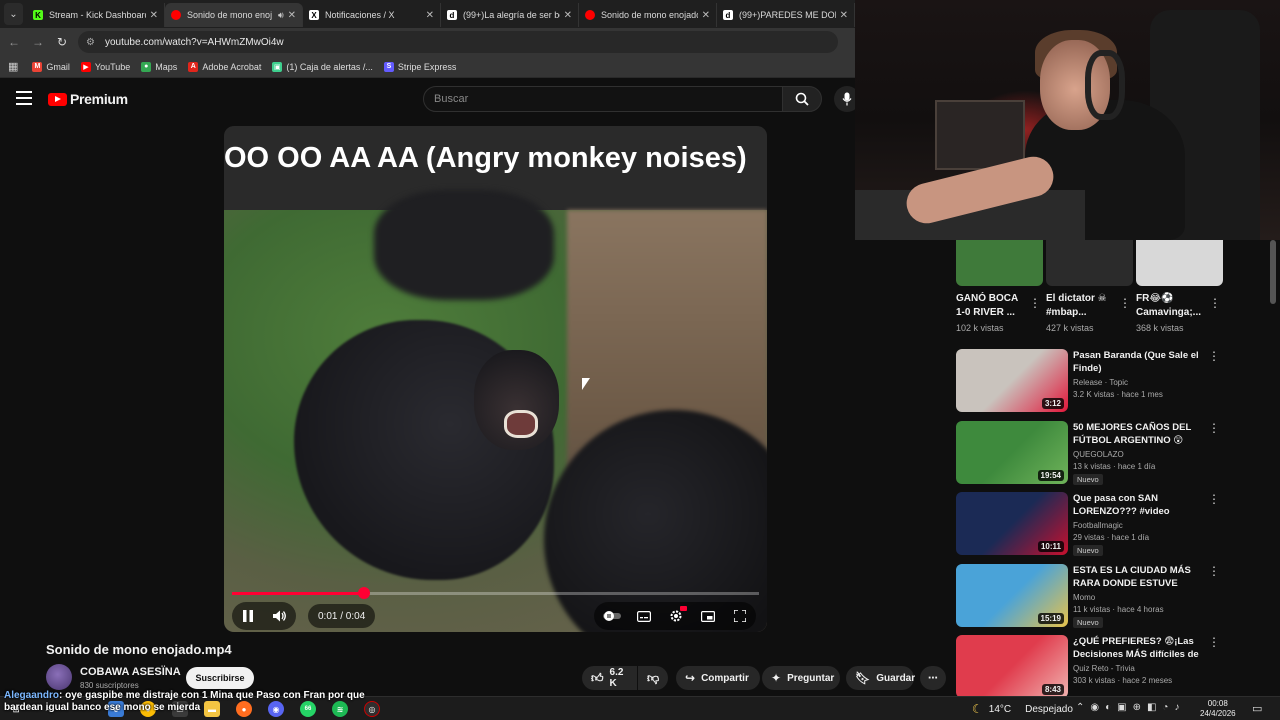 The width and height of the screenshot is (1280, 720). I want to click on channel-name: COBAWA ASESÏNA, so click(130, 672).